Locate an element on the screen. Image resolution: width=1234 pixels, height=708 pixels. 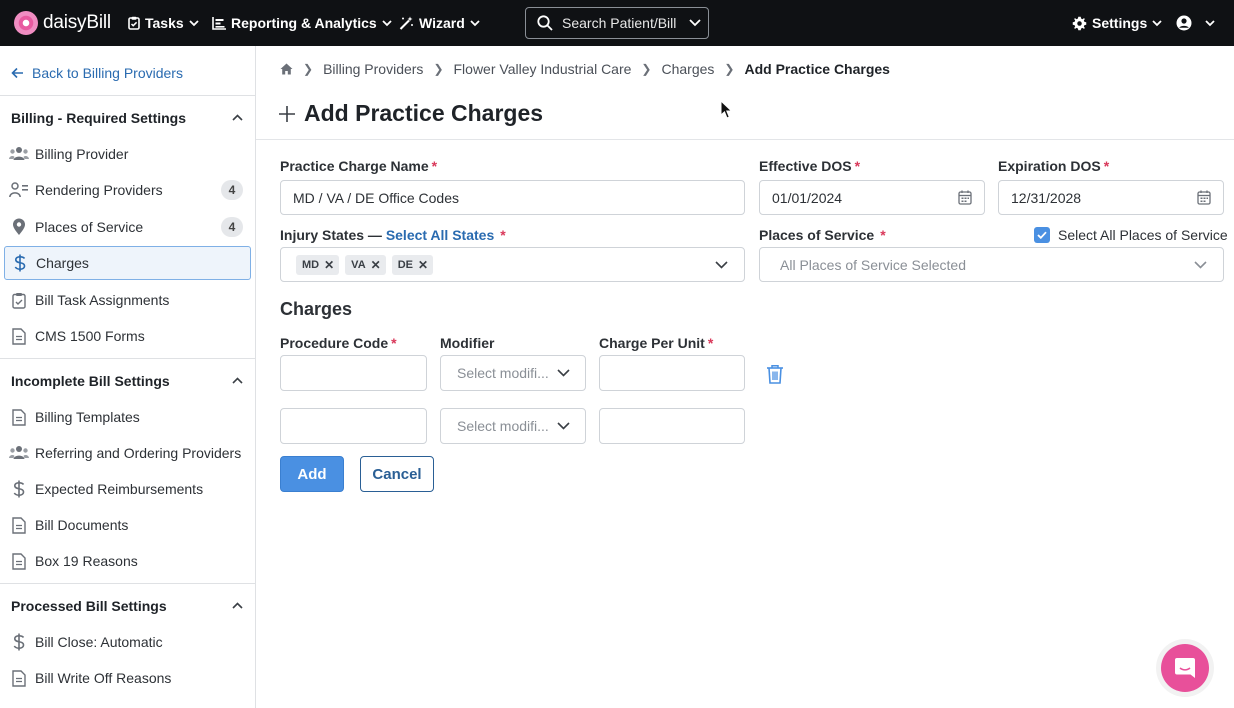
search-patient-bill: Search Patient/Bill is located at coordinates (617, 23).